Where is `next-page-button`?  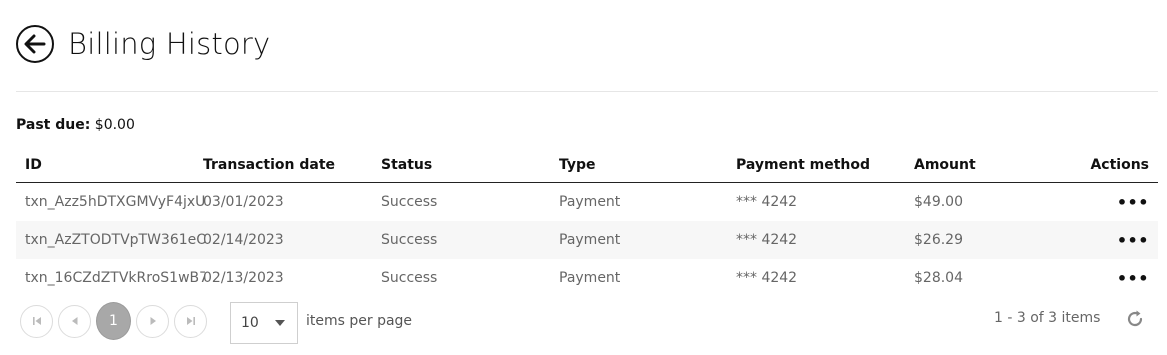
next-page-button is located at coordinates (152, 321).